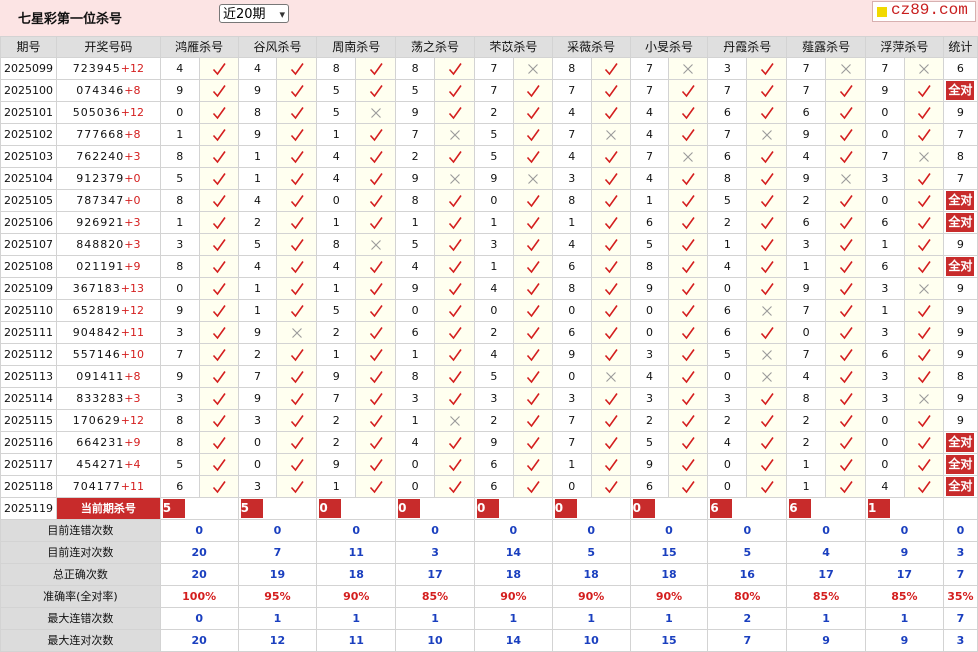  Describe the element at coordinates (960, 134) in the screenshot. I see `stat-cell: 7` at that location.